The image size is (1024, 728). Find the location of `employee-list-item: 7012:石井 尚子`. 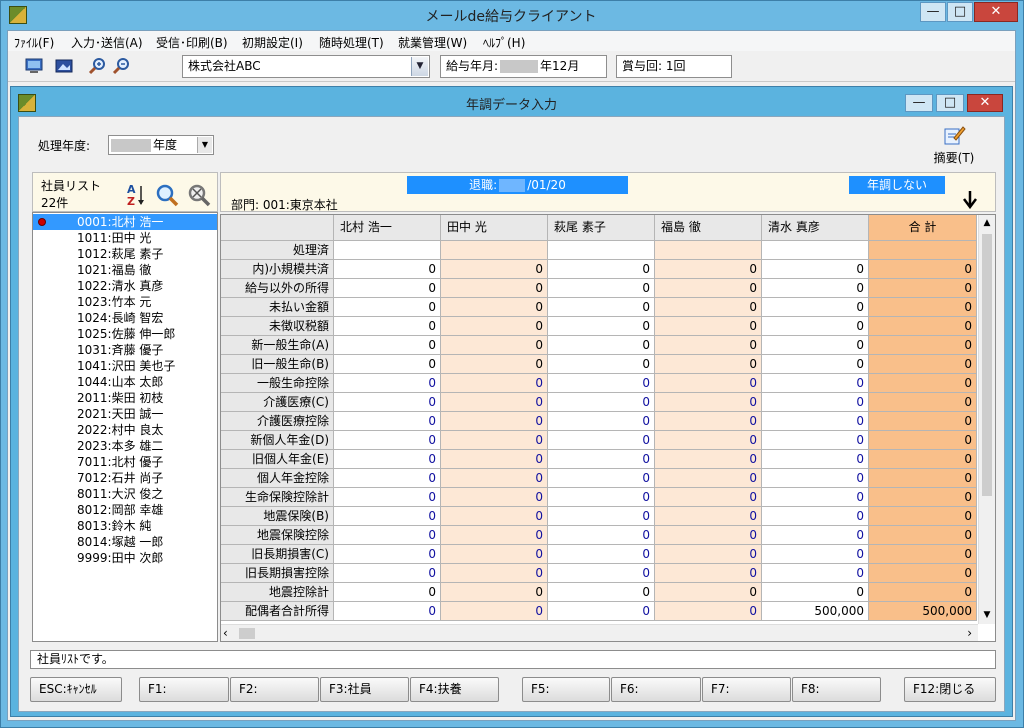

employee-list-item: 7012:石井 尚子 is located at coordinates (125, 478).